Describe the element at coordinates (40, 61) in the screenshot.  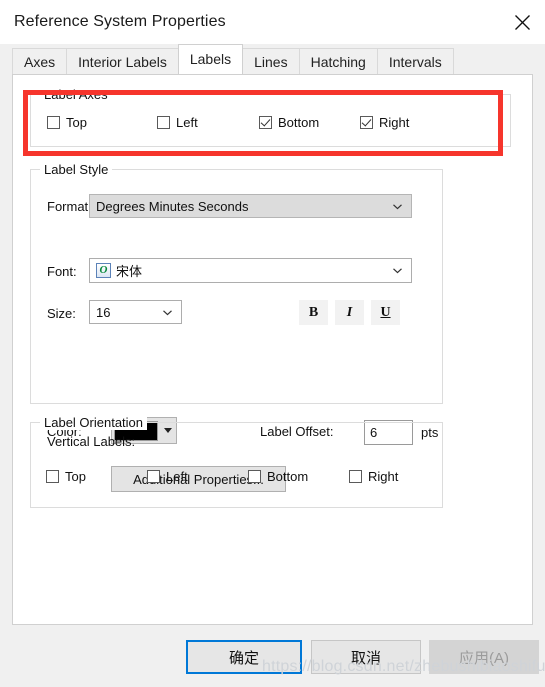
I see `tab-axes: Axes` at that location.